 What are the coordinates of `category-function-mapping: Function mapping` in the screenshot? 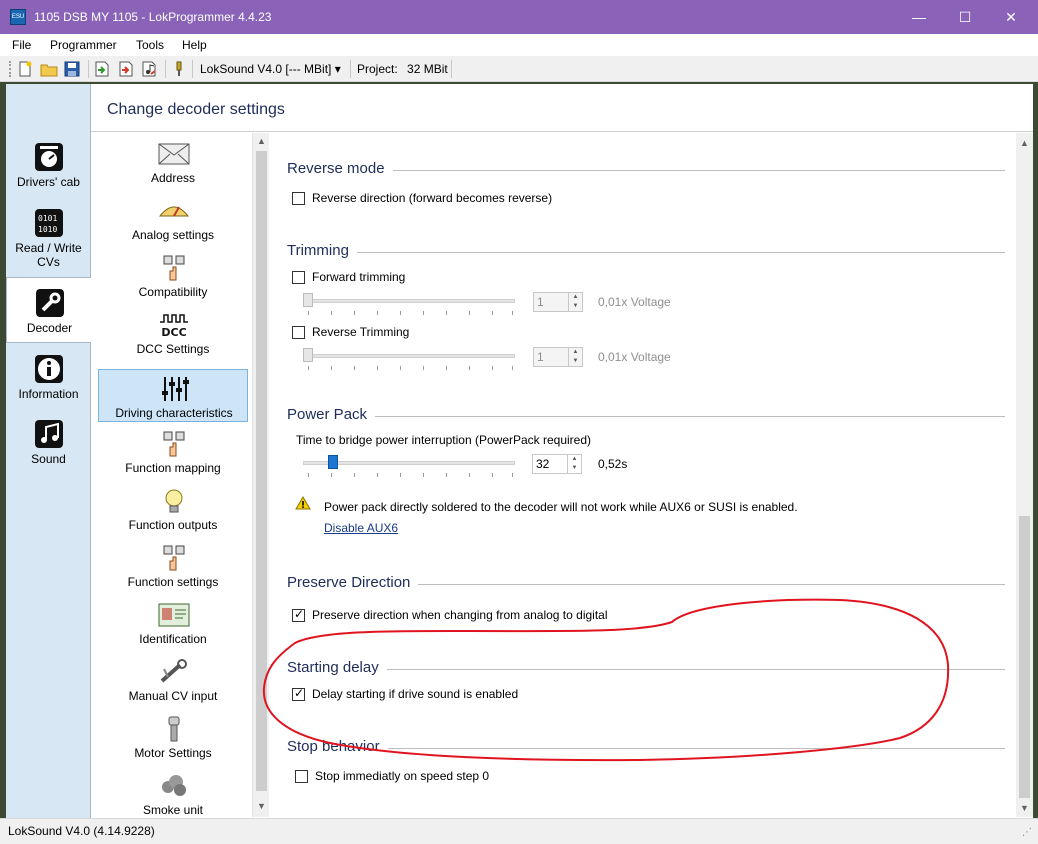 It's located at (173, 451).